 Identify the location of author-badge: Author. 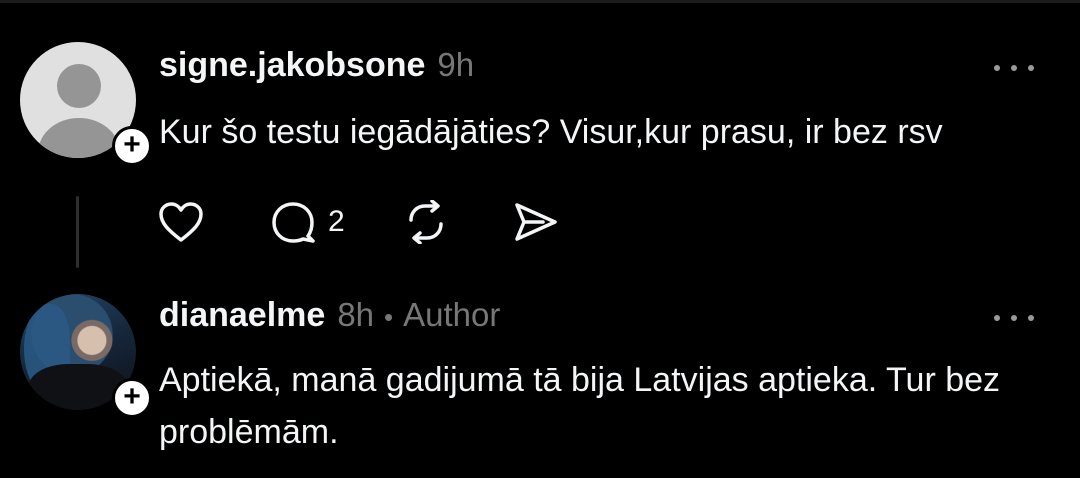
(452, 314).